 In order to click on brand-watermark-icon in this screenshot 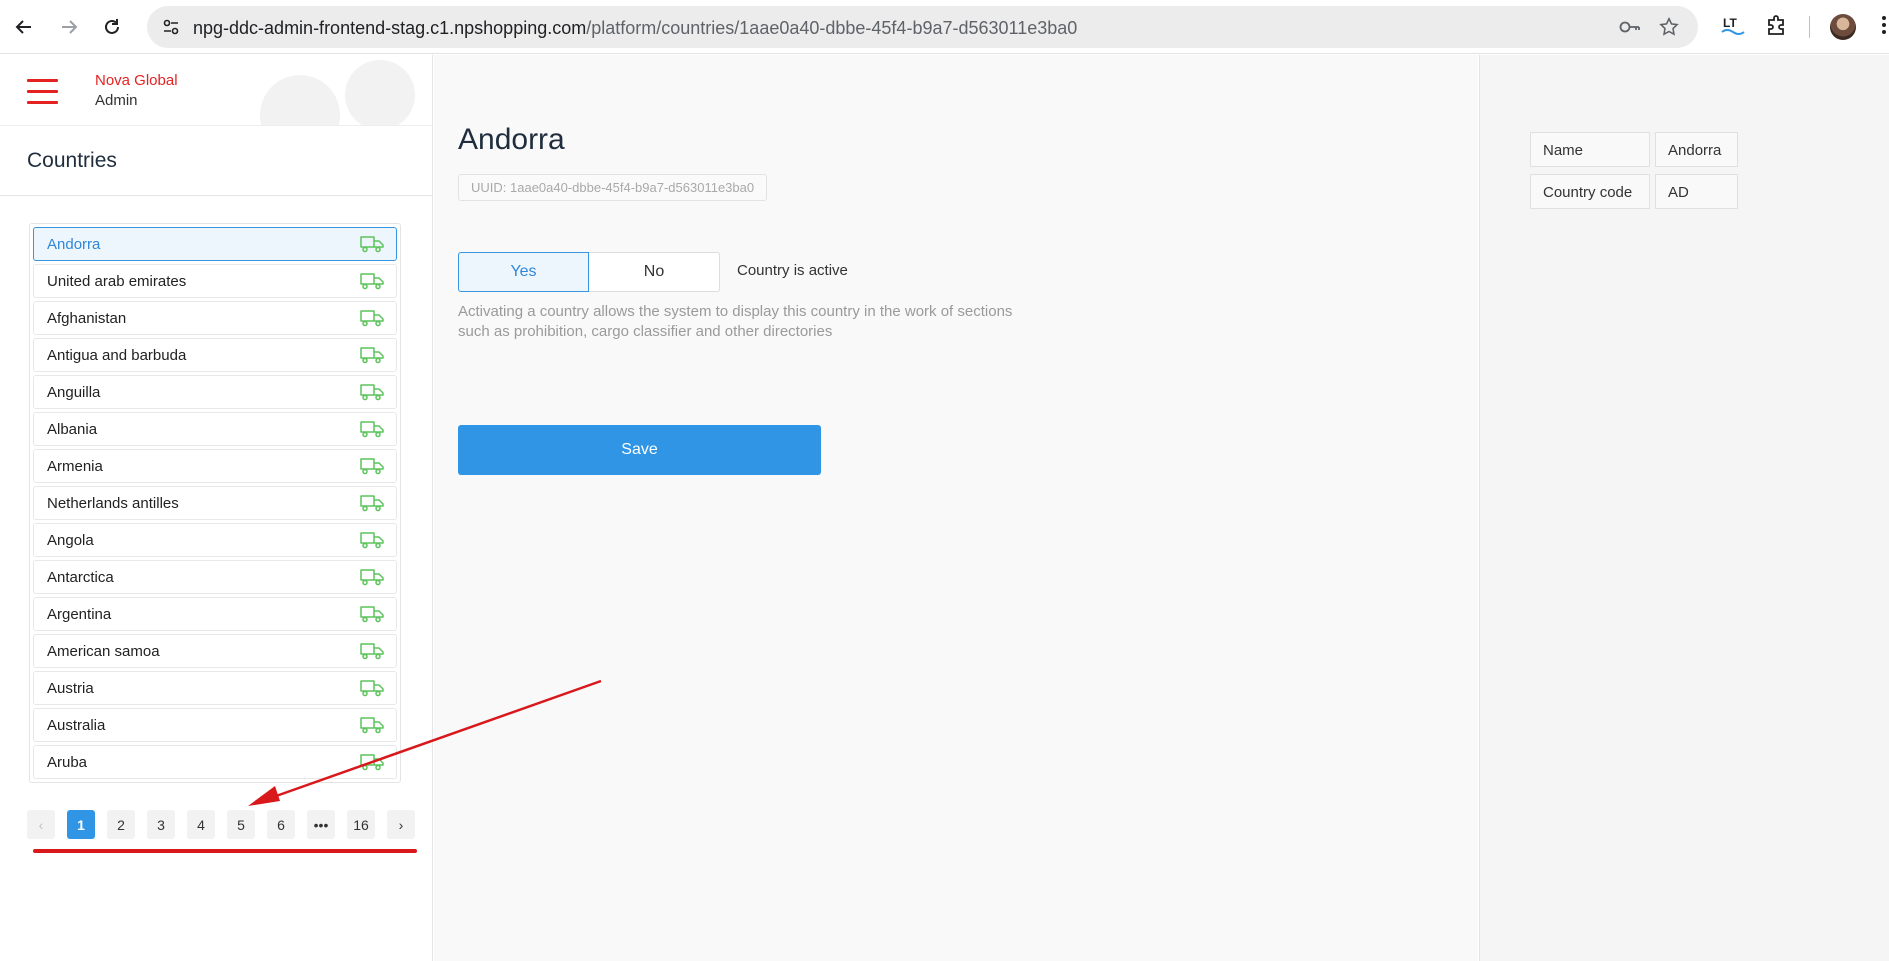, I will do `click(337, 92)`.